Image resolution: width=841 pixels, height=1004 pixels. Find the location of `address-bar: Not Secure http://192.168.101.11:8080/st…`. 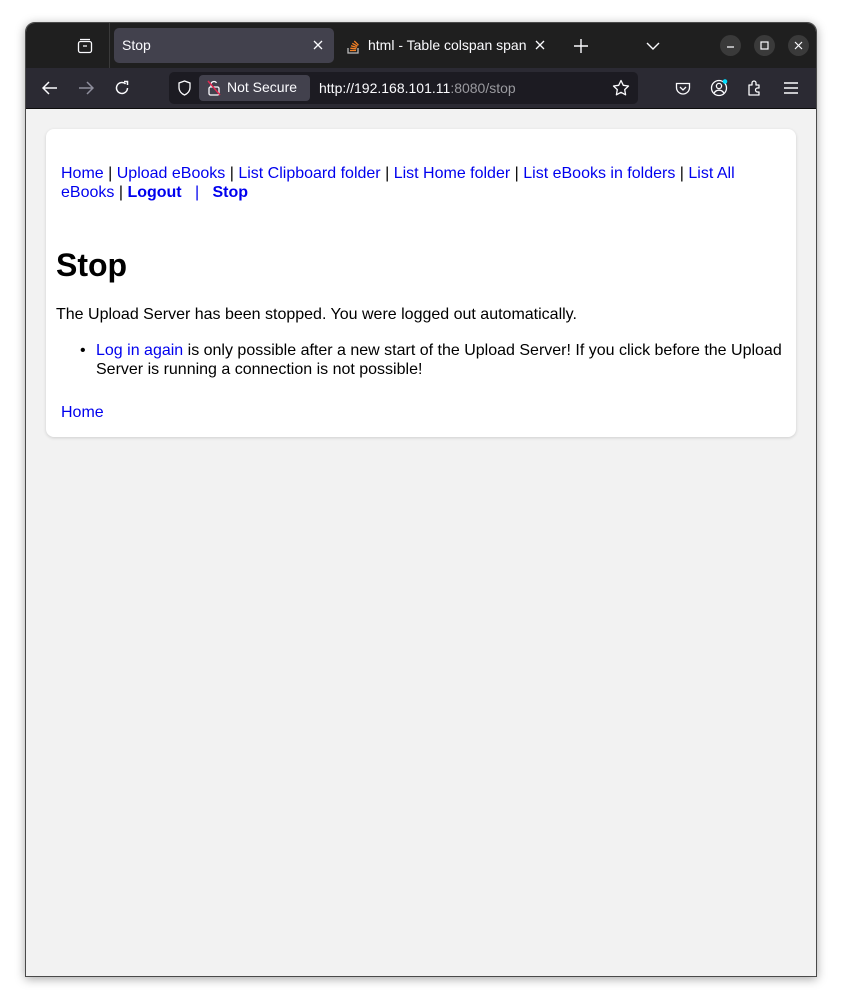

address-bar: Not Secure http://192.168.101.11:8080/st… is located at coordinates (403, 88).